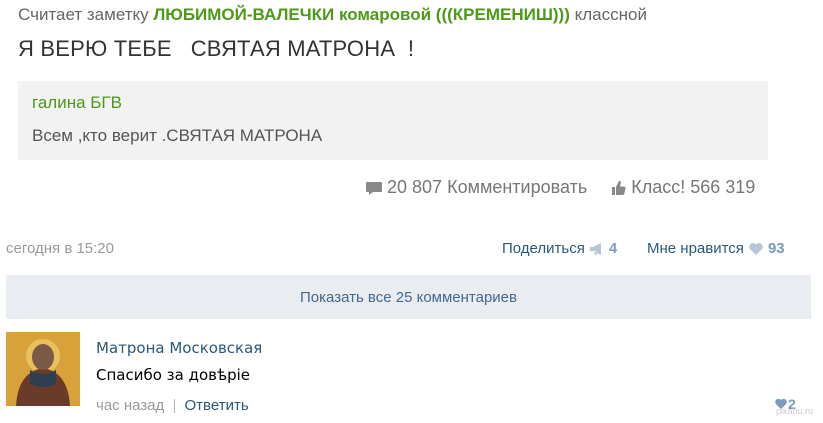 The width and height of the screenshot is (823, 423). What do you see at coordinates (173, 375) in the screenshot?
I see `comment-text: Спасибо за довѣріе` at bounding box center [173, 375].